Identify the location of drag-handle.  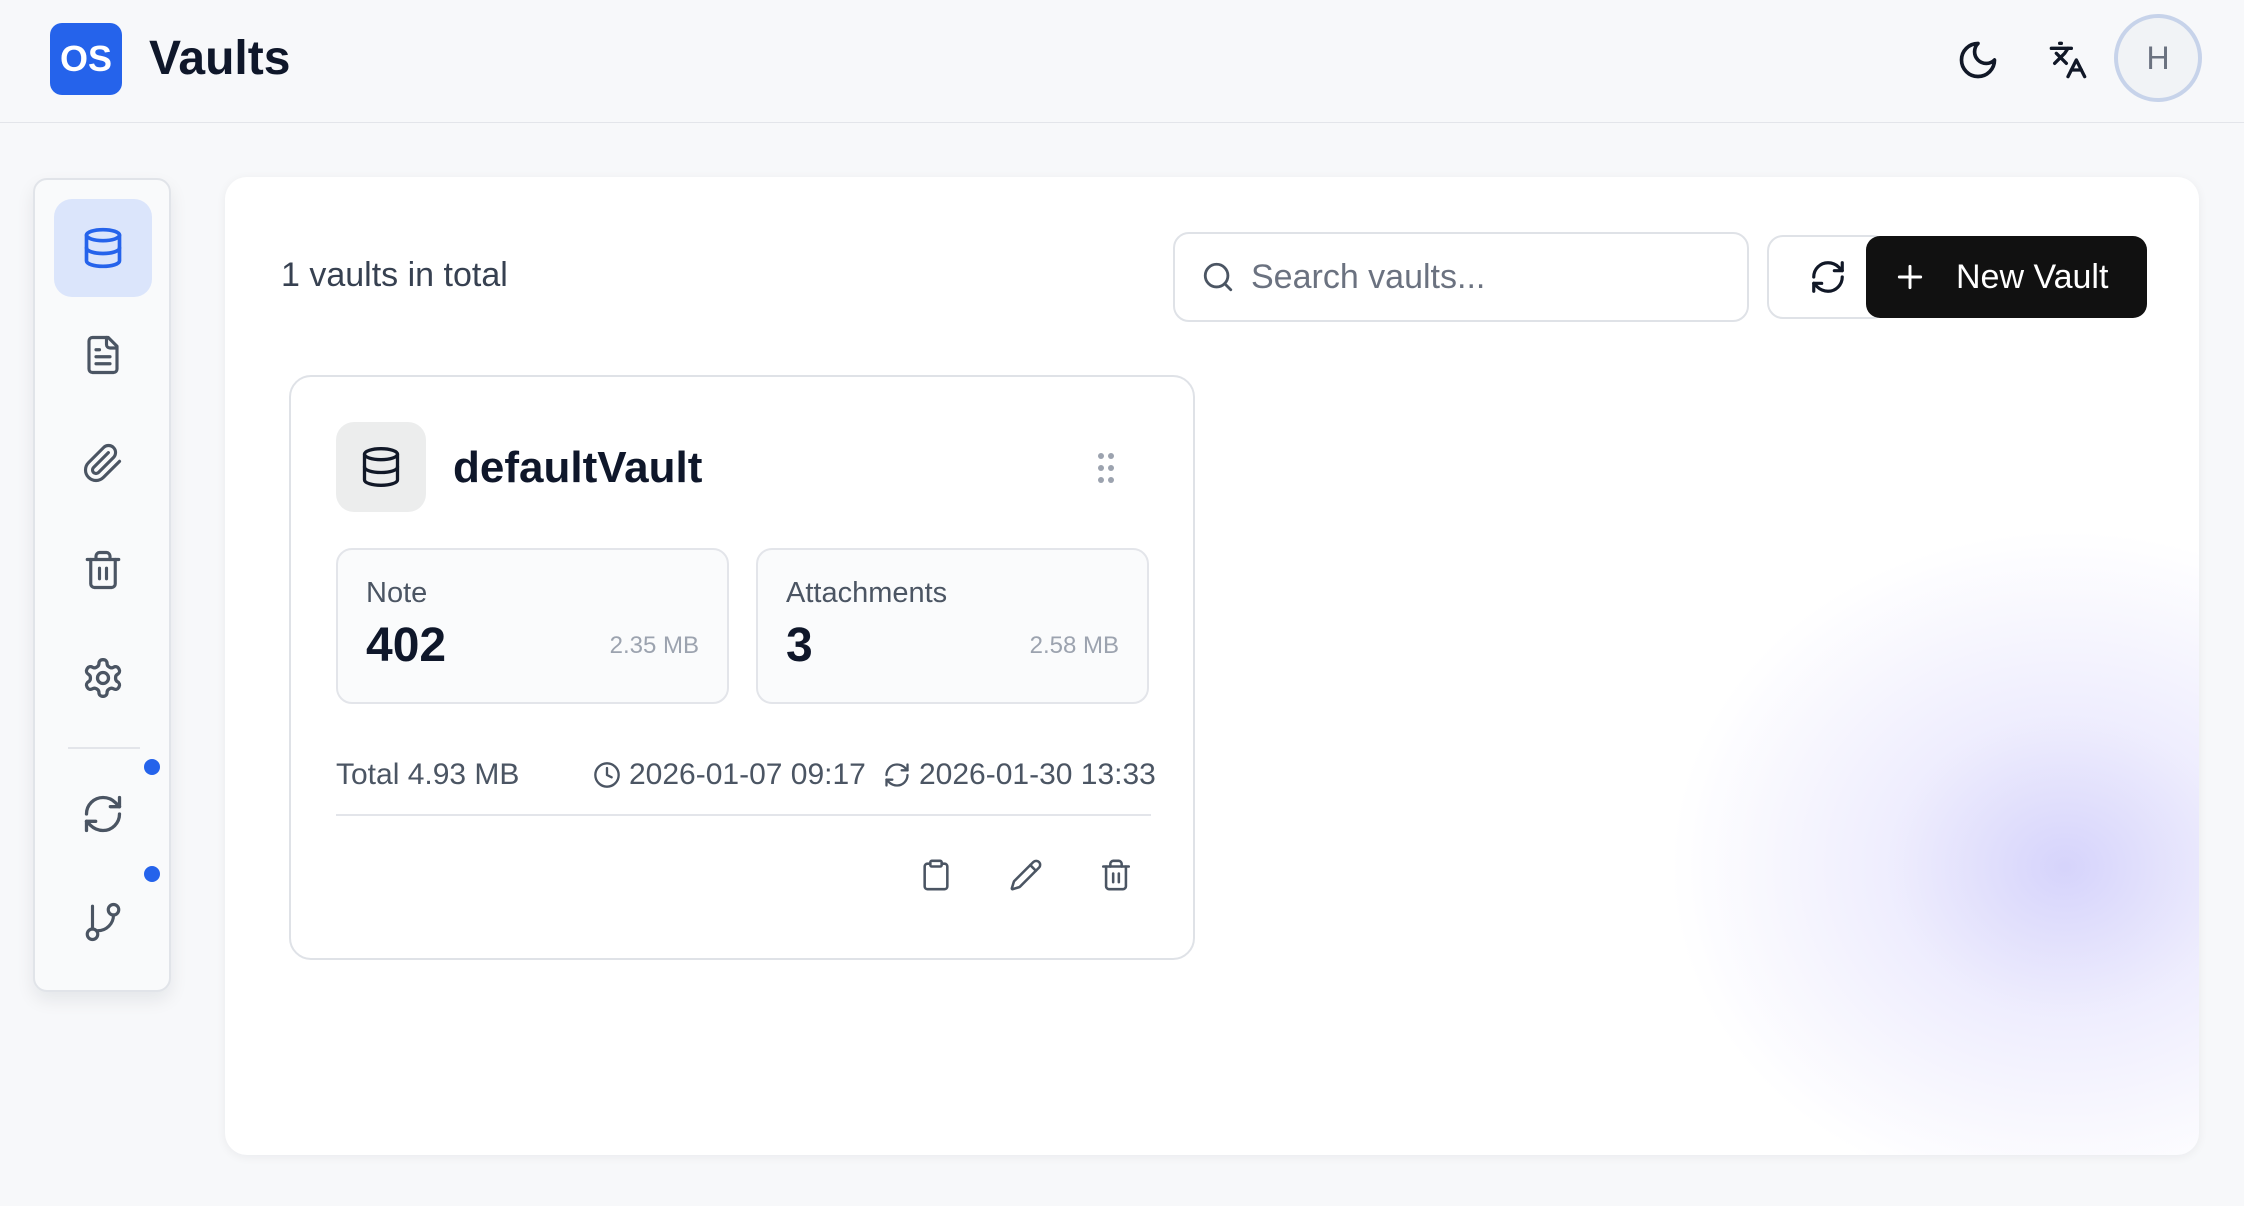
(1106, 468).